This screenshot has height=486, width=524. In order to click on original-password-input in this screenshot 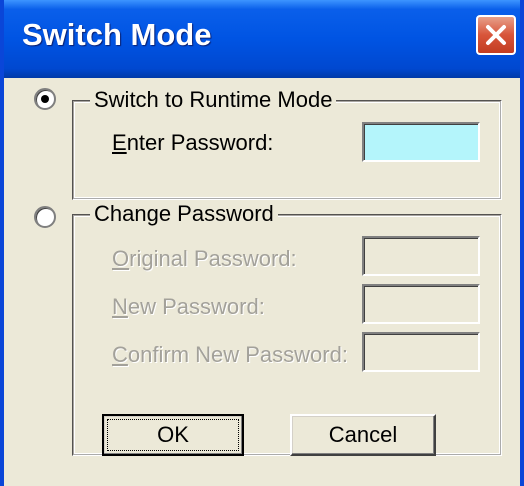, I will do `click(421, 256)`.